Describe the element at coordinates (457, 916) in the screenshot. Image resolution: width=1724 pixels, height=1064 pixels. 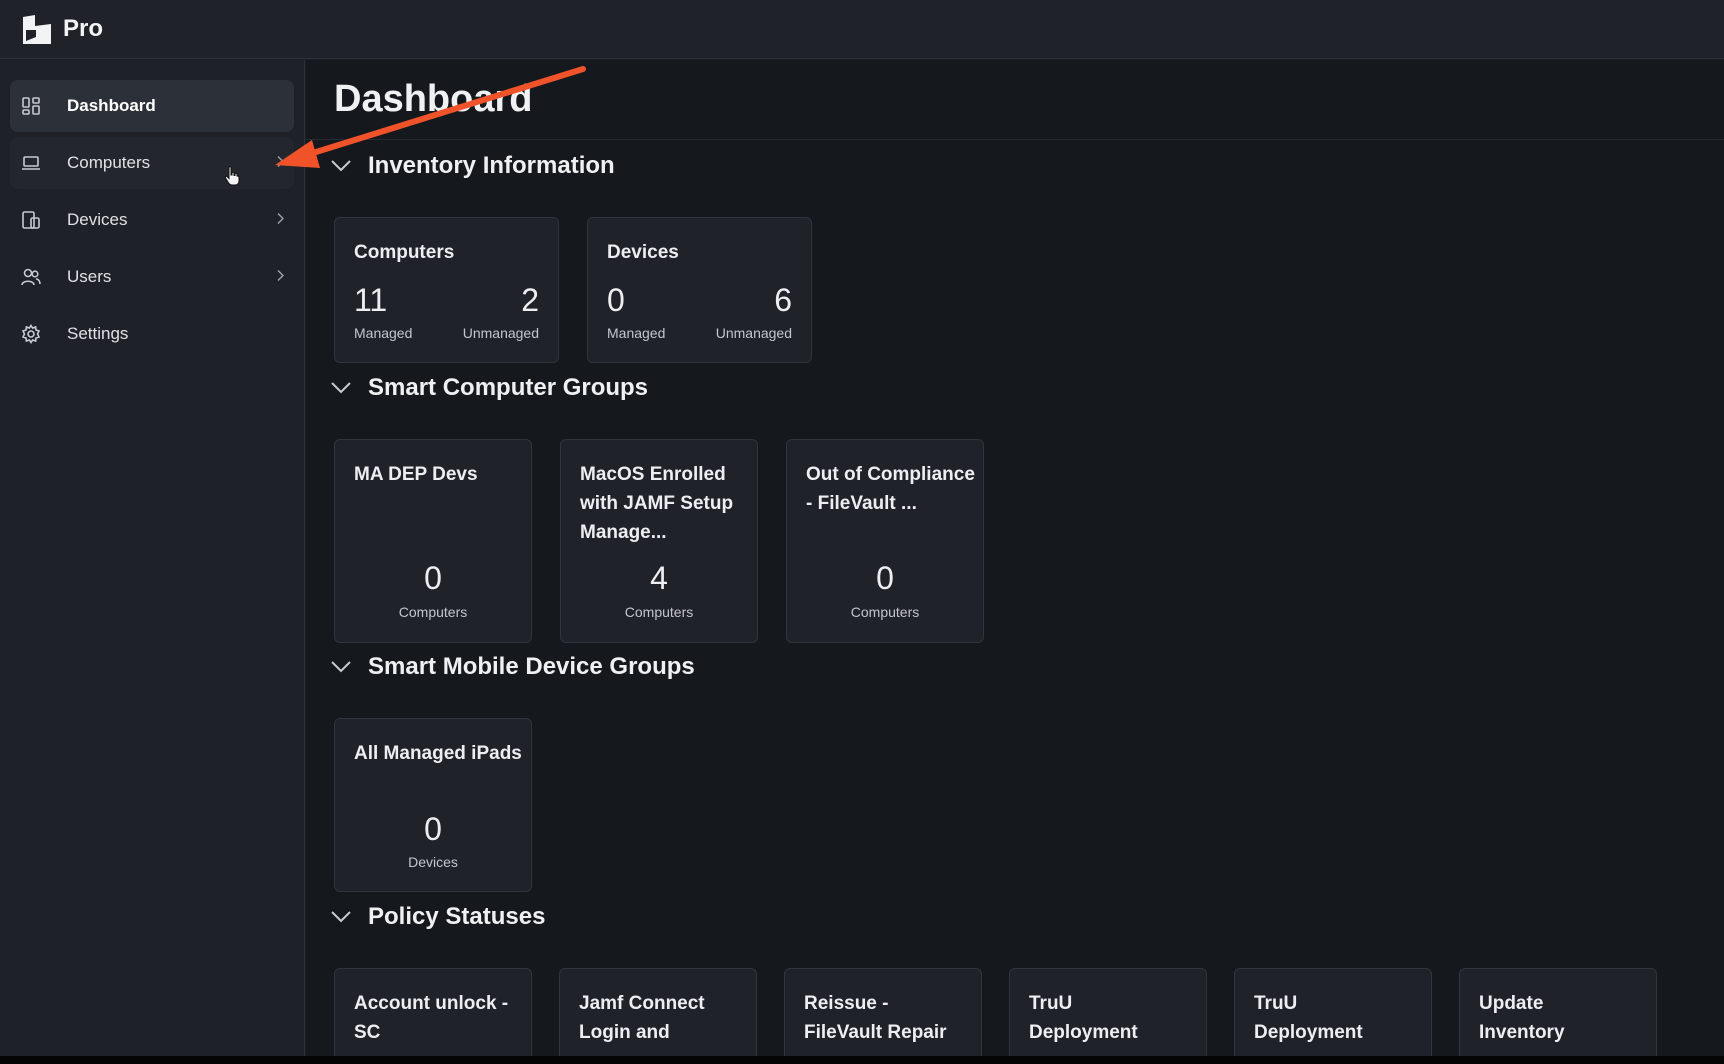
I see `section-title: Policy Statuses` at that location.